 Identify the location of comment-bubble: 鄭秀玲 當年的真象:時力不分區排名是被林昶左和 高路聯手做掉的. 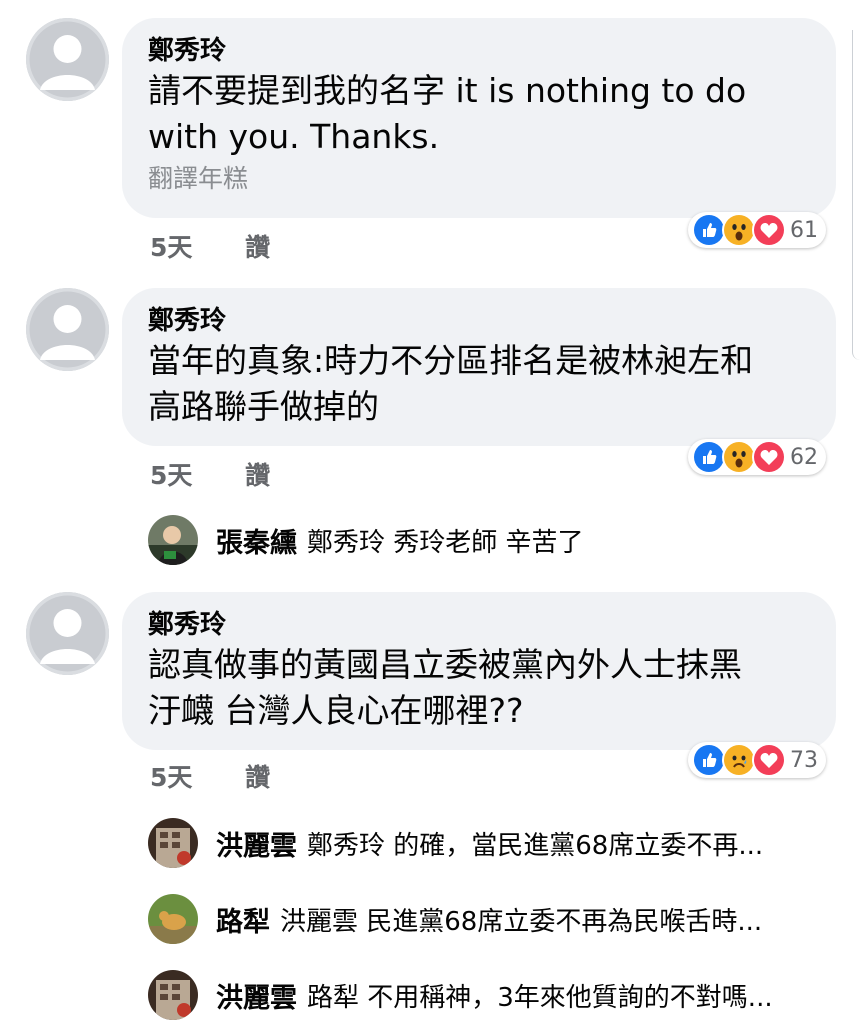
(479, 367).